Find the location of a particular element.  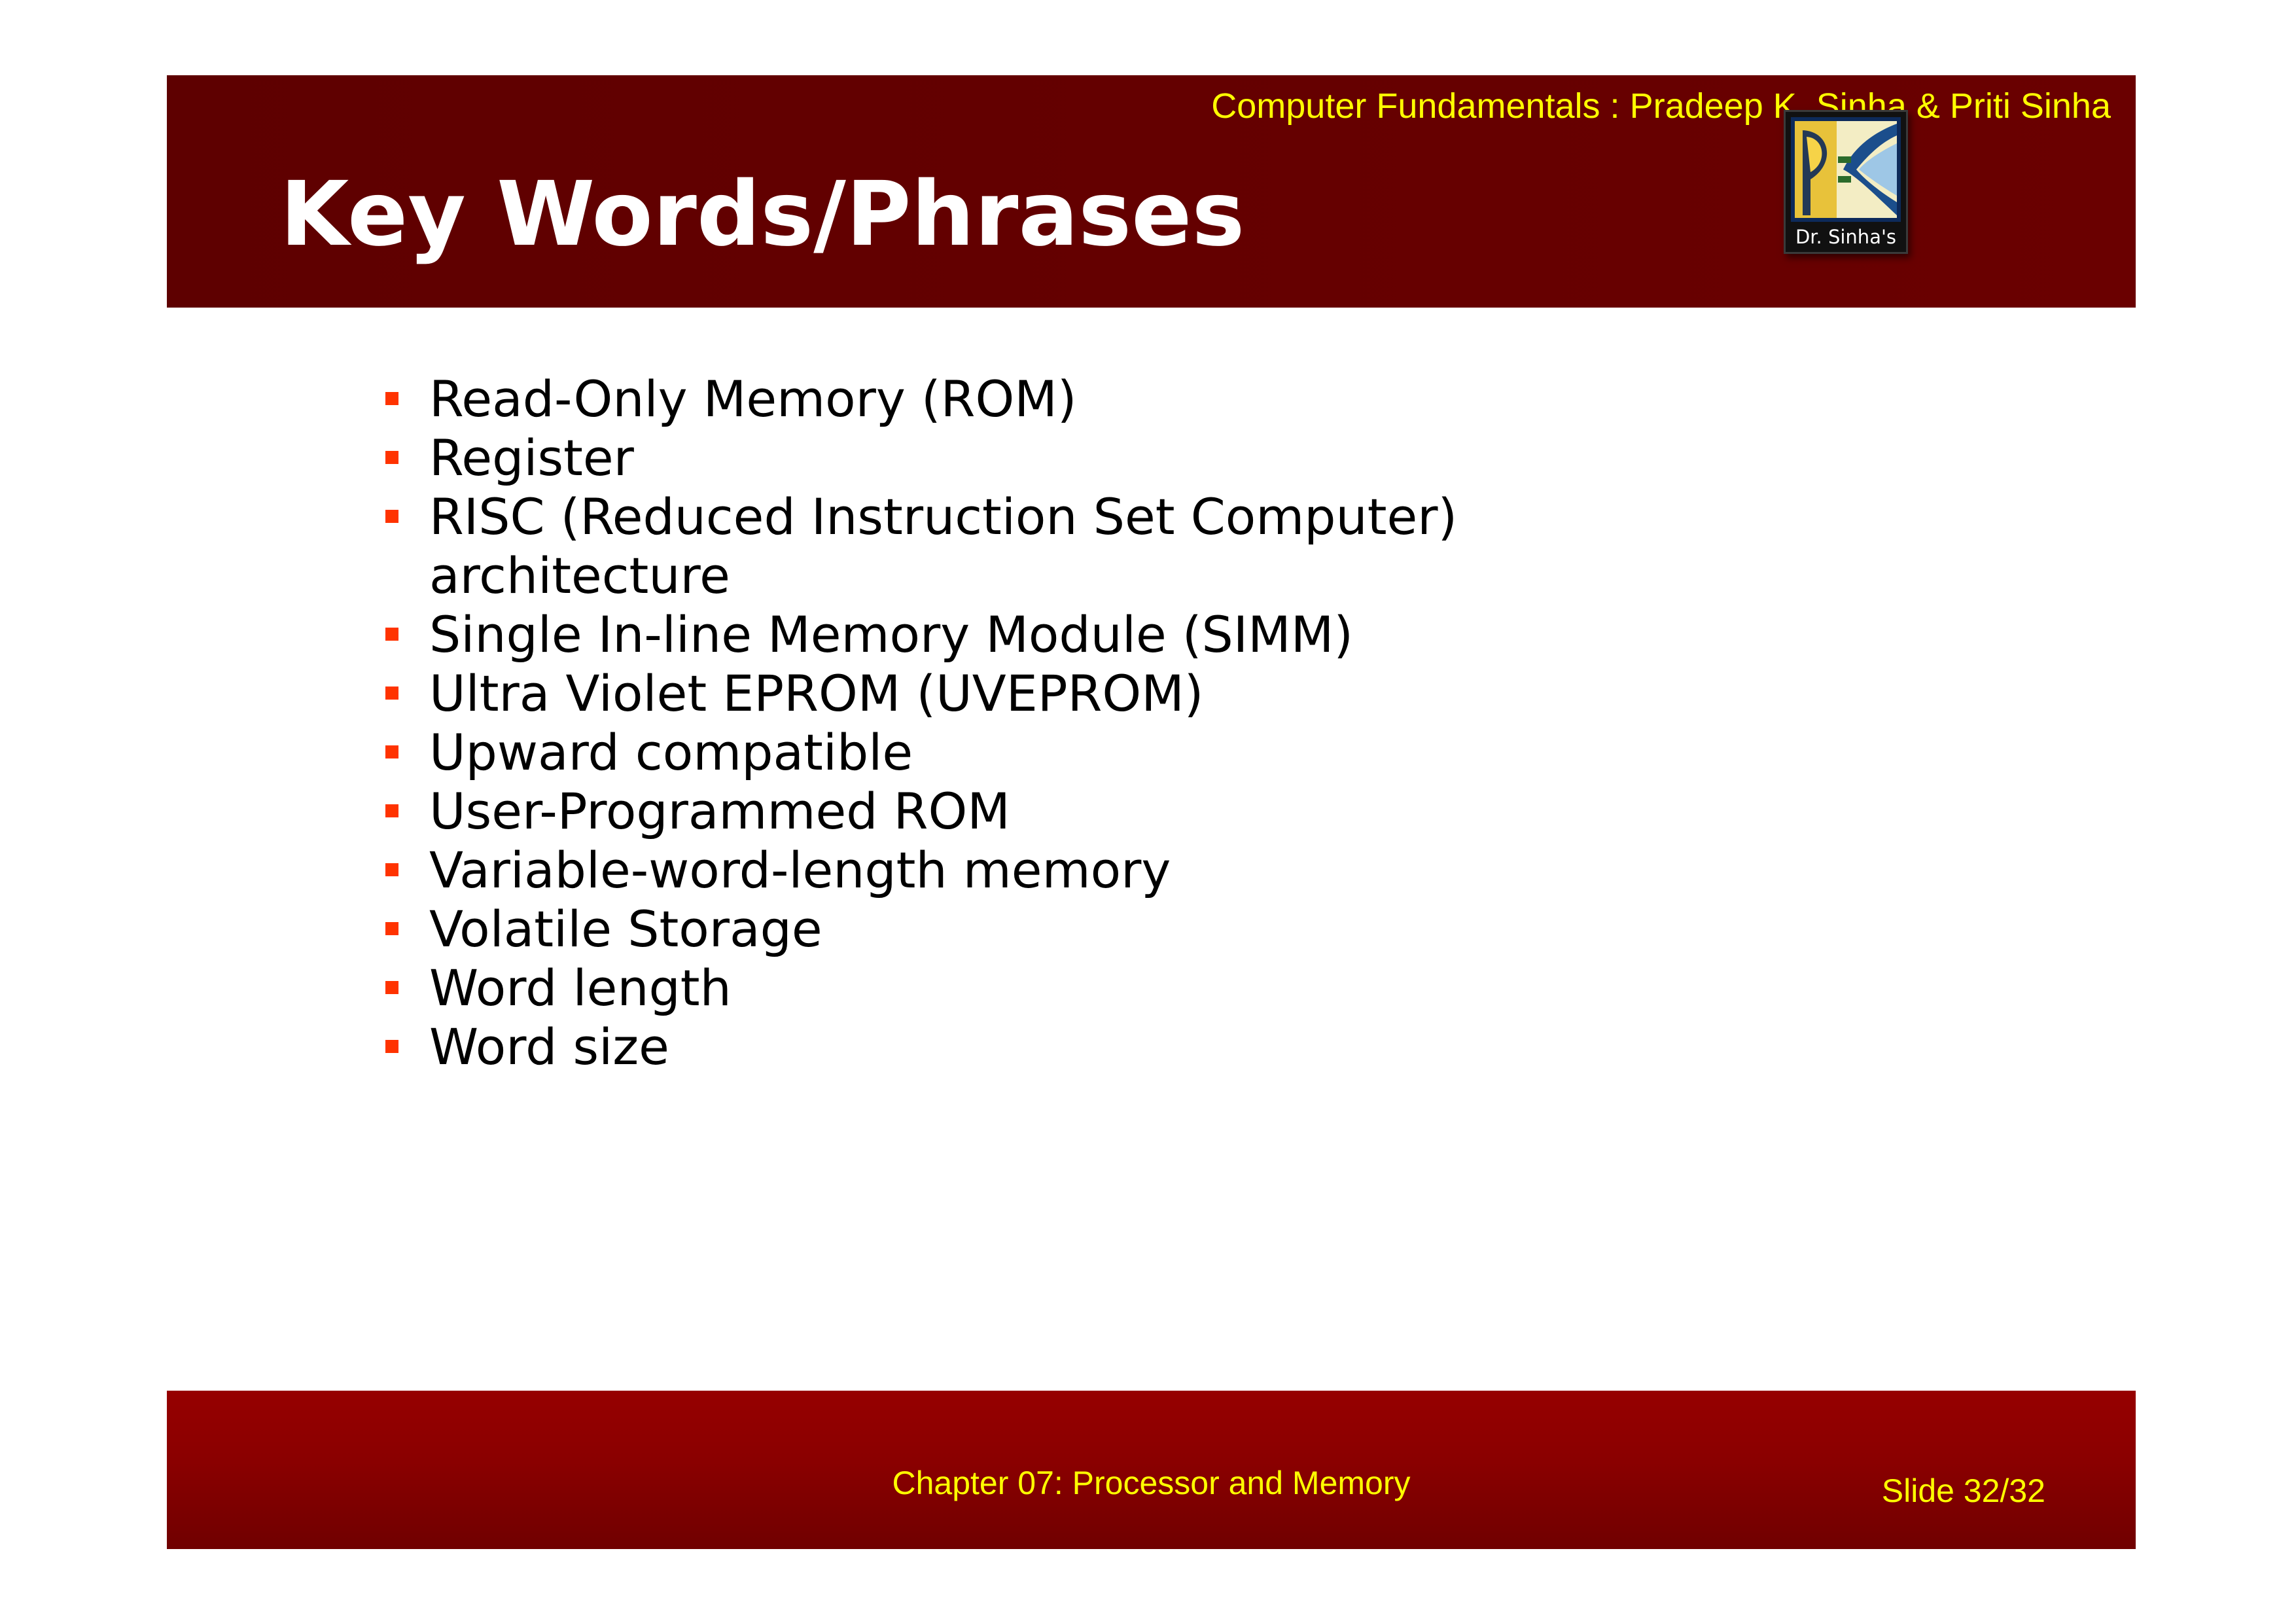

logo-emblem-icon is located at coordinates (1846, 169).